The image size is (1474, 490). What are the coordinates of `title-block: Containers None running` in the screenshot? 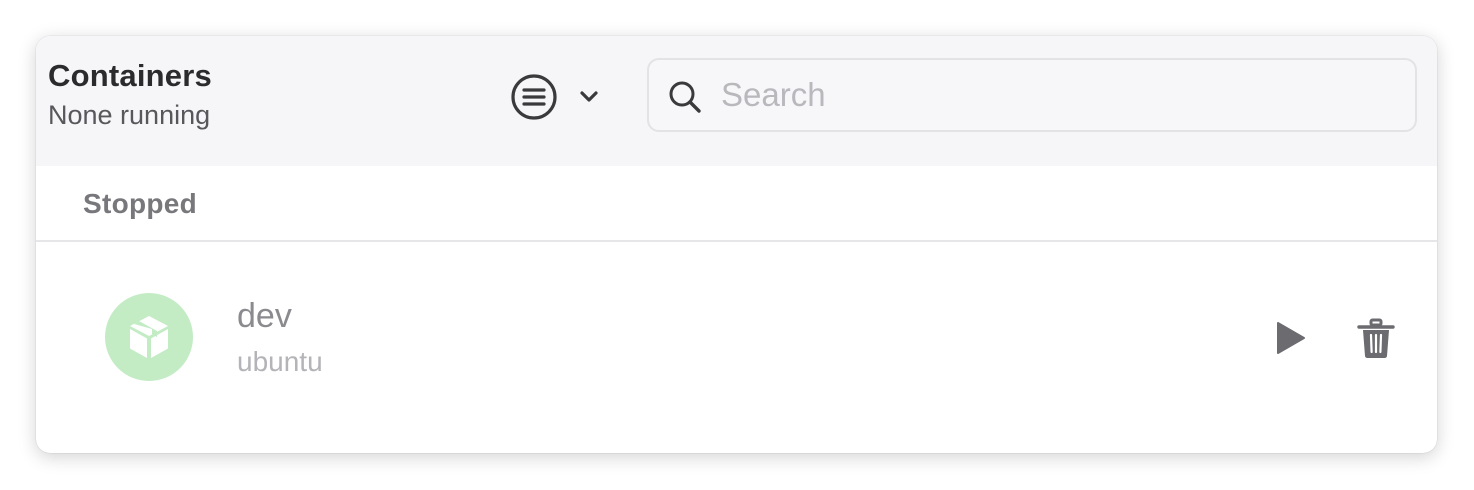 It's located at (130, 95).